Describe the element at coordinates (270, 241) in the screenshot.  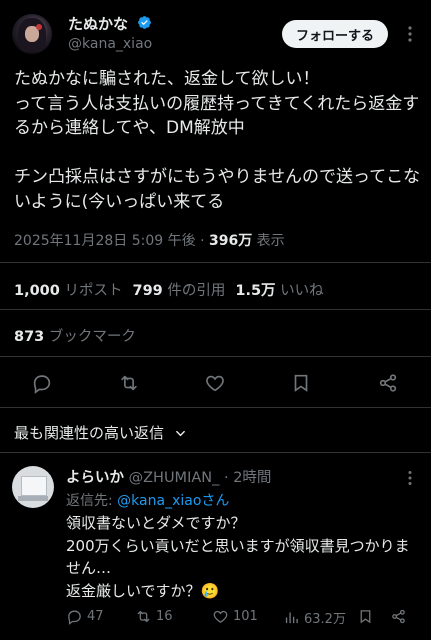
I see `view-label: 表示` at that location.